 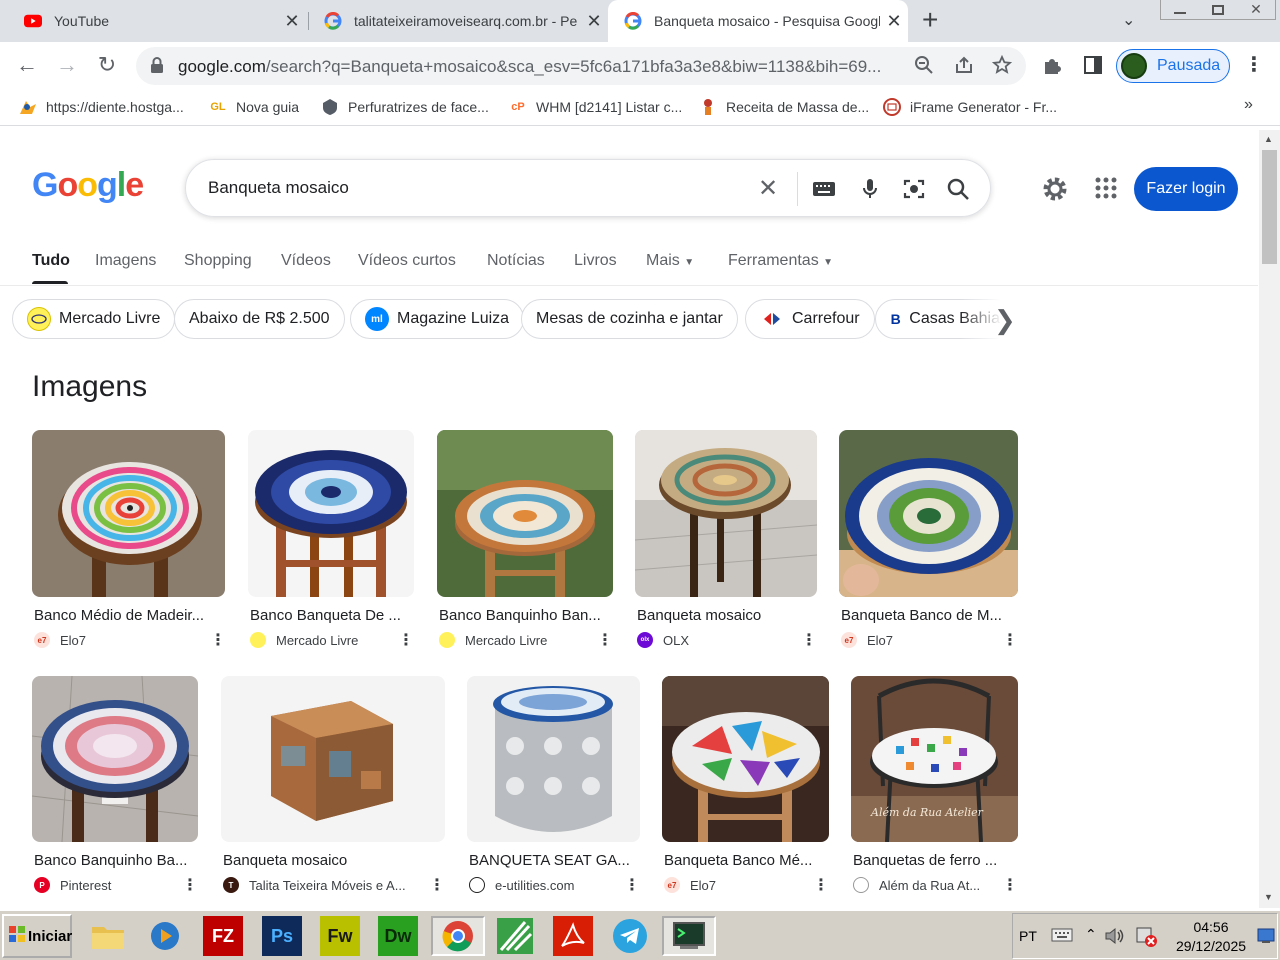 What do you see at coordinates (398, 936) in the screenshot?
I see `dreamweaver-icon: Dw` at bounding box center [398, 936].